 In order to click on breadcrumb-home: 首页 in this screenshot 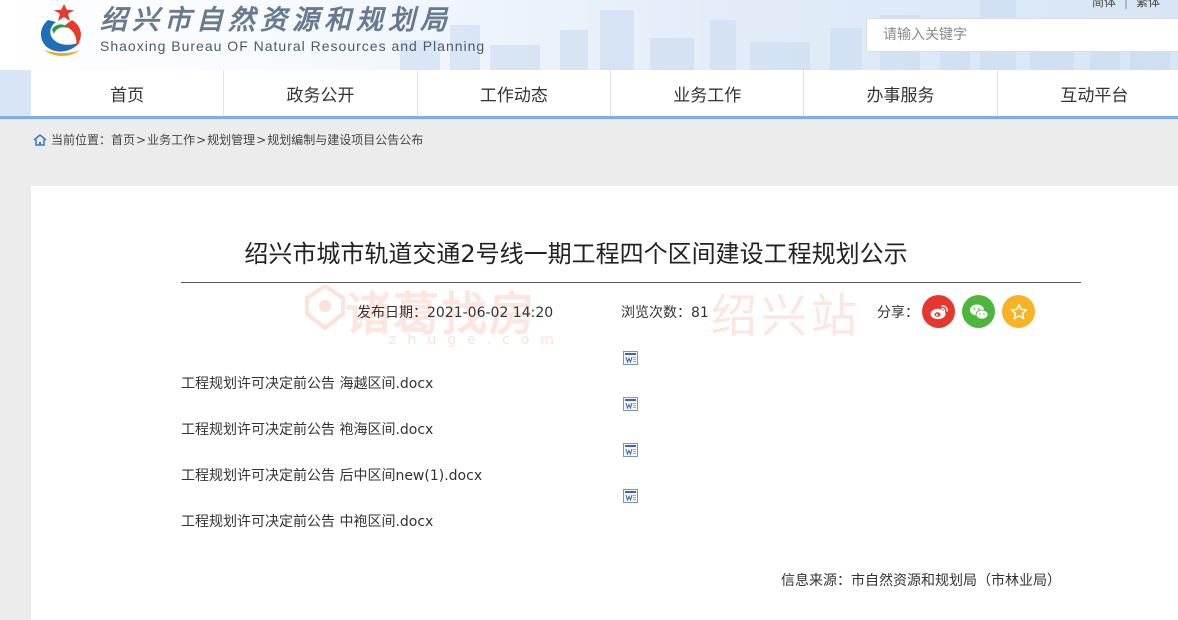, I will do `click(123, 139)`.